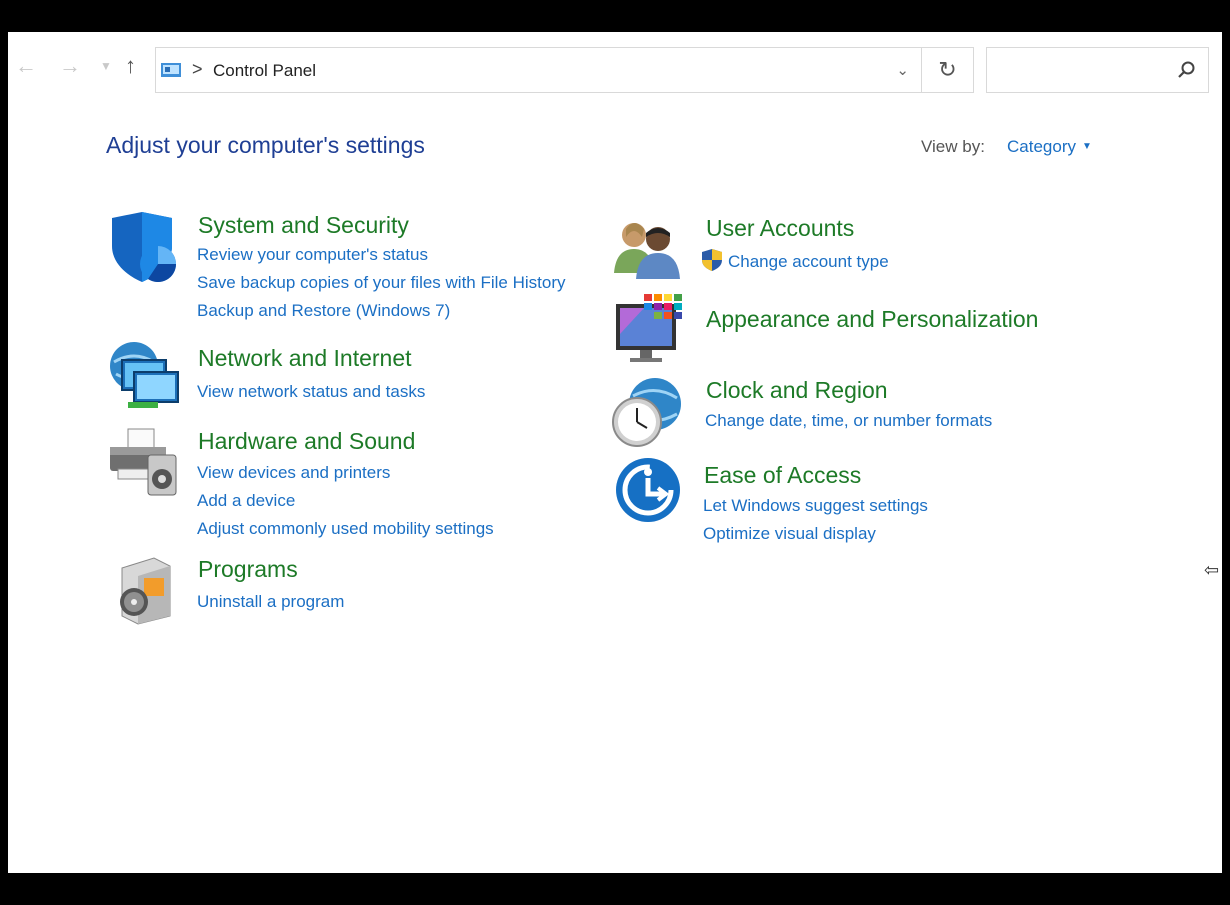  I want to click on view-by-label: View by:, so click(953, 146).